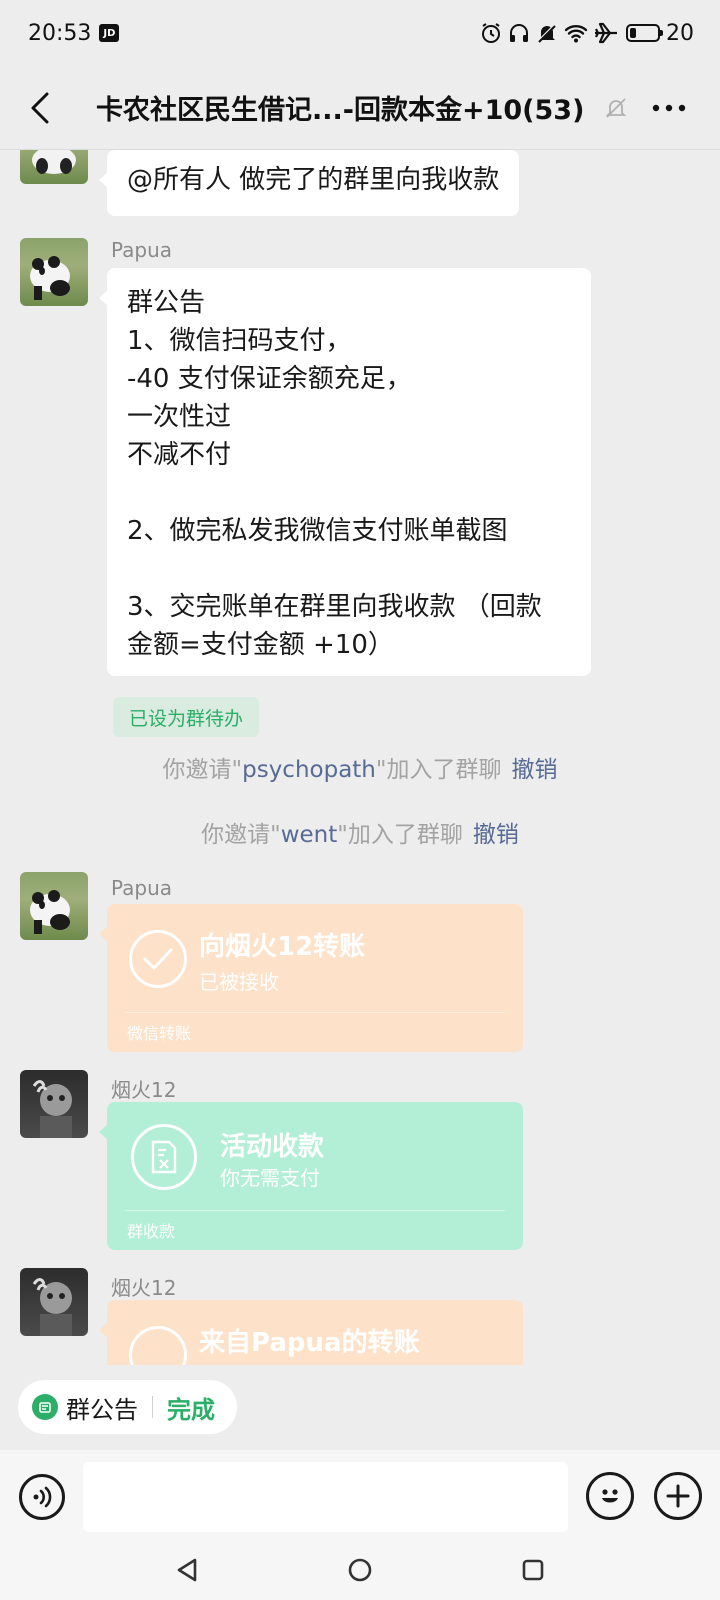 The image size is (720, 1600). What do you see at coordinates (282, 947) in the screenshot?
I see `transfer-title: 向烟火12转账` at bounding box center [282, 947].